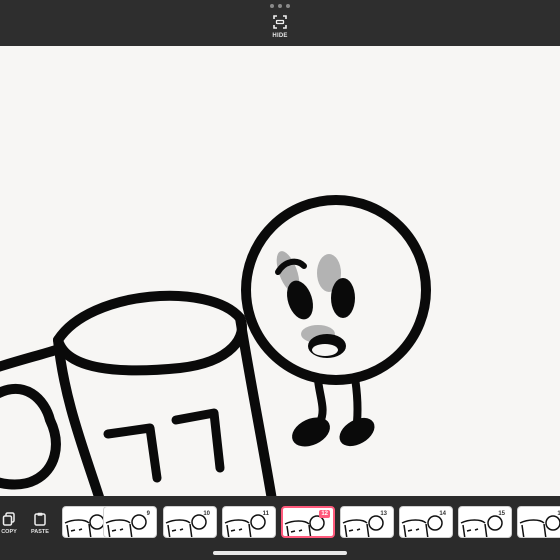  What do you see at coordinates (280, 553) in the screenshot?
I see `home-indicator` at bounding box center [280, 553].